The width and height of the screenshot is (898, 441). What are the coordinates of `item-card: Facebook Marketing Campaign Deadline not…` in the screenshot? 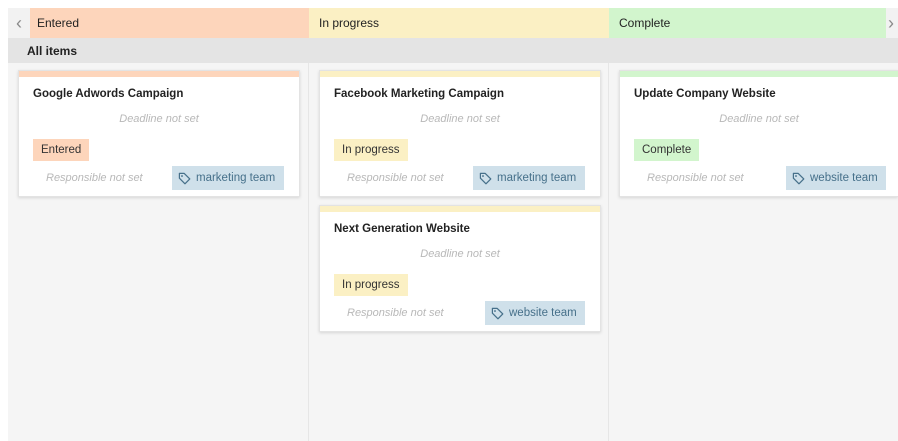 It's located at (460, 133).